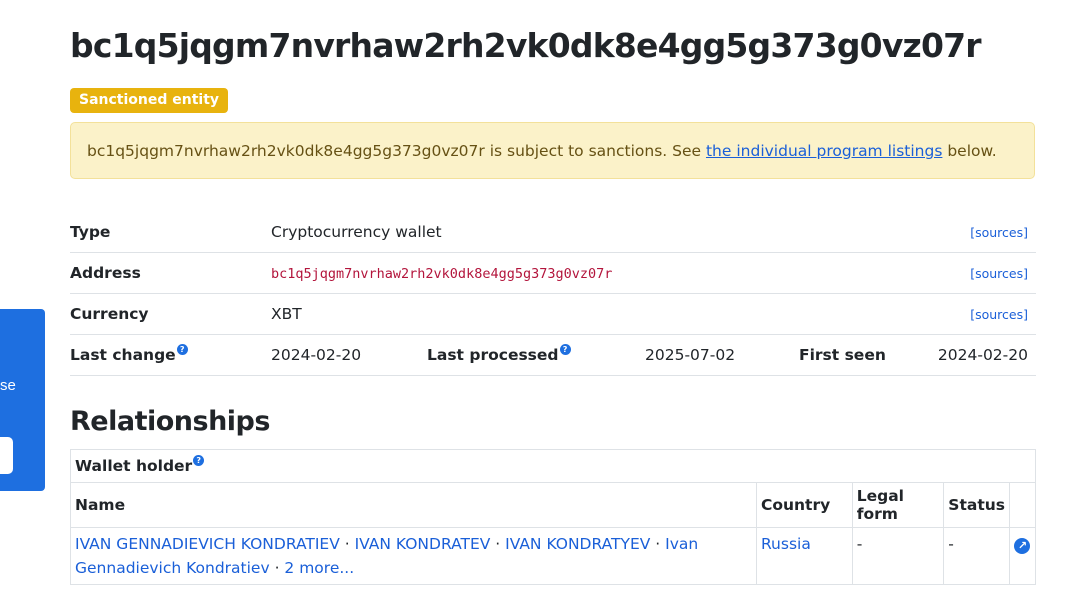 The image size is (1080, 596). What do you see at coordinates (804, 505) in the screenshot?
I see `column-country: Country` at bounding box center [804, 505].